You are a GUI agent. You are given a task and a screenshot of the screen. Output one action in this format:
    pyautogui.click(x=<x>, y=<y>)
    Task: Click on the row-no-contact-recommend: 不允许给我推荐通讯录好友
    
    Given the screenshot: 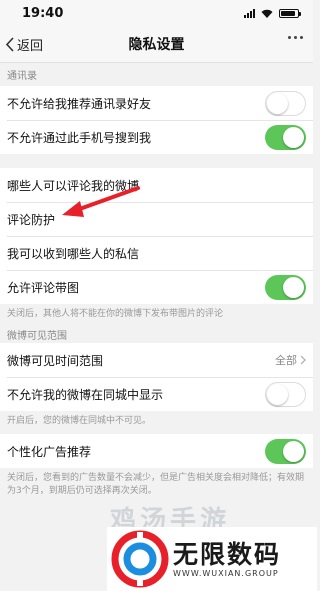 What is the action you would take?
    pyautogui.click(x=156, y=103)
    